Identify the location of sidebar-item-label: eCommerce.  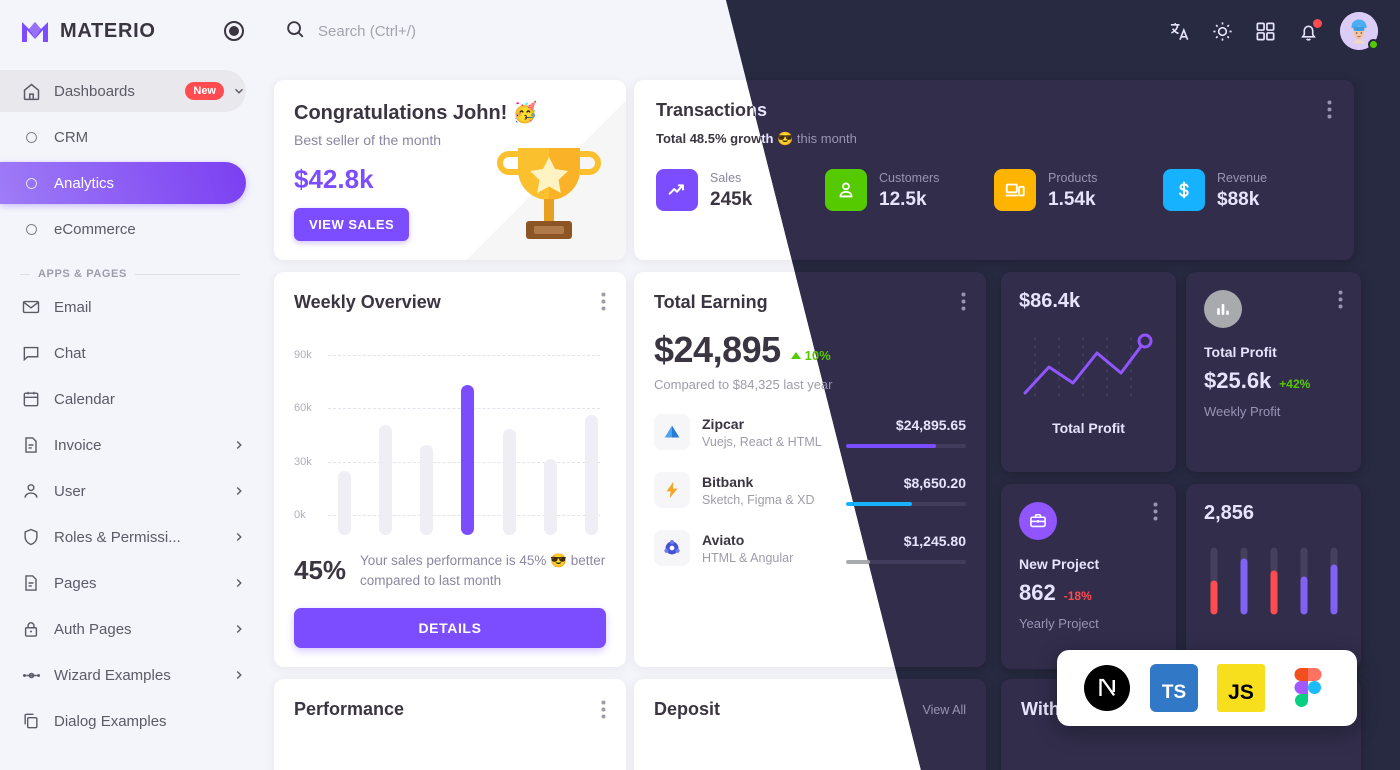
(95, 229).